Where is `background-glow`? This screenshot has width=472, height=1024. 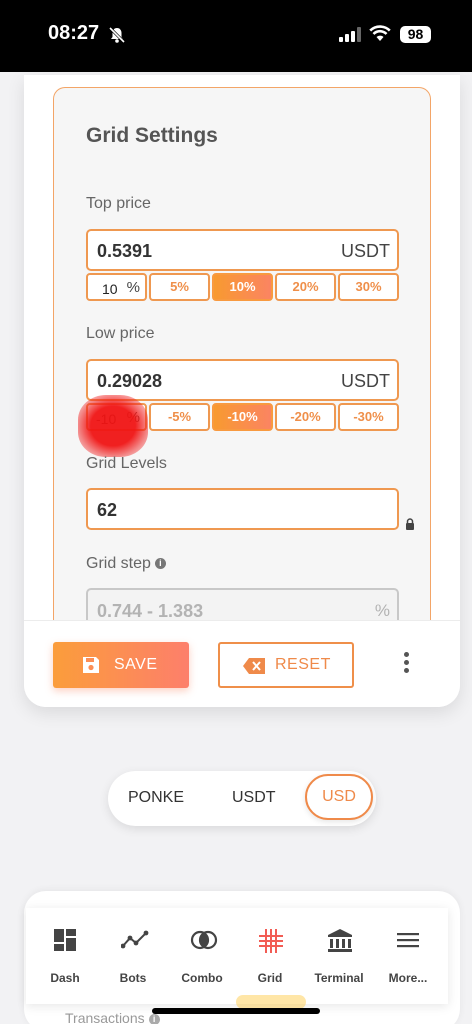
background-glow is located at coordinates (271, 1002).